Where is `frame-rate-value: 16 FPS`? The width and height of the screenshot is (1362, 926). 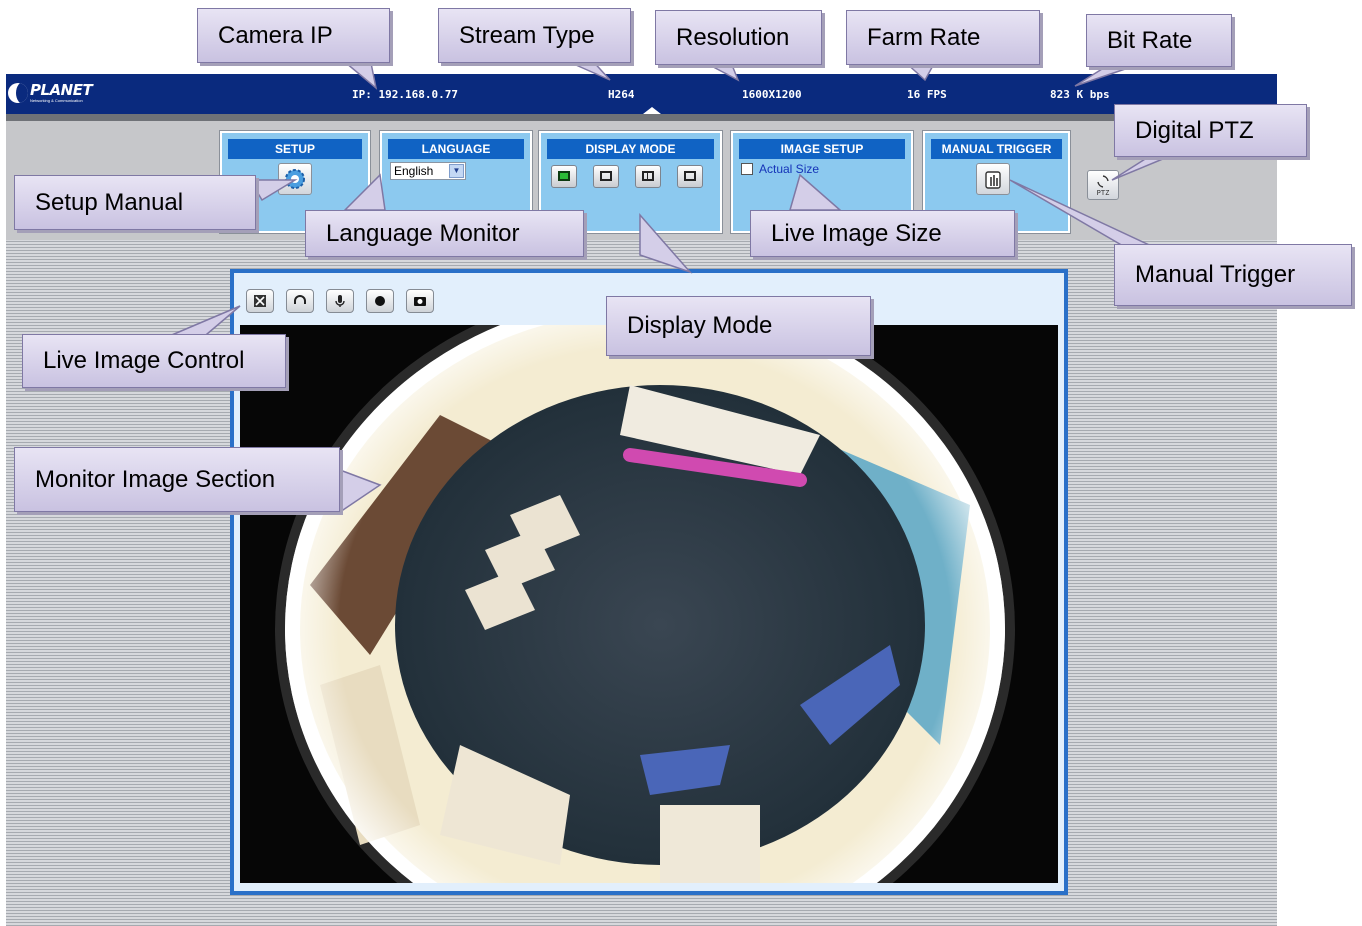
frame-rate-value: 16 FPS is located at coordinates (927, 94).